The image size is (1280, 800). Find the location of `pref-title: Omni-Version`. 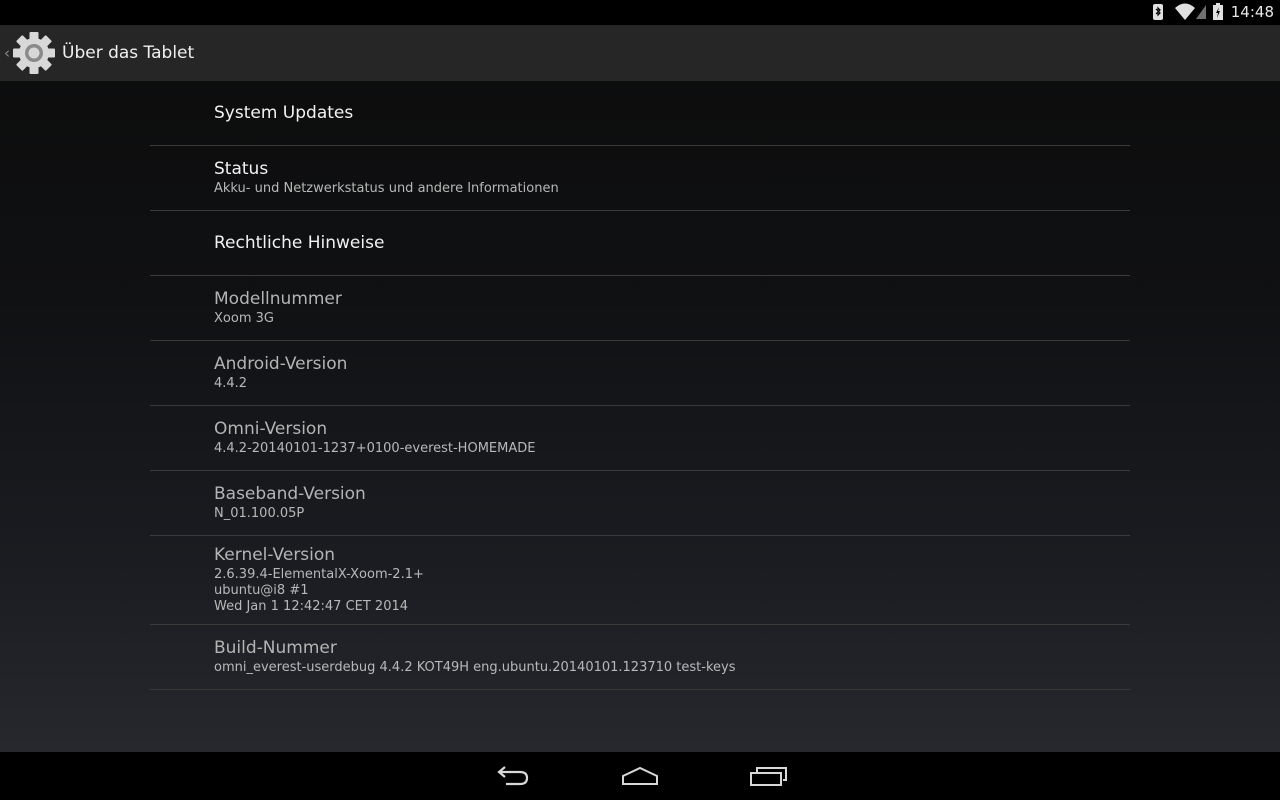

pref-title: Omni-Version is located at coordinates (271, 429).